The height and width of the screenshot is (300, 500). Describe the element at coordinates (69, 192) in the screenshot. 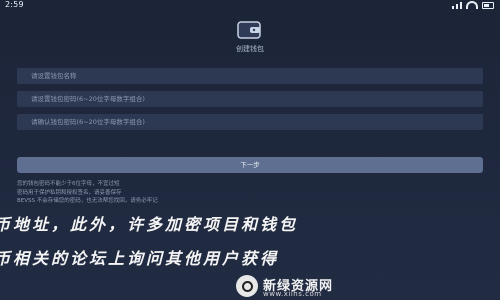

I see `hint-line: 密码用于保护私钥和授权签名，请妥善保存` at that location.